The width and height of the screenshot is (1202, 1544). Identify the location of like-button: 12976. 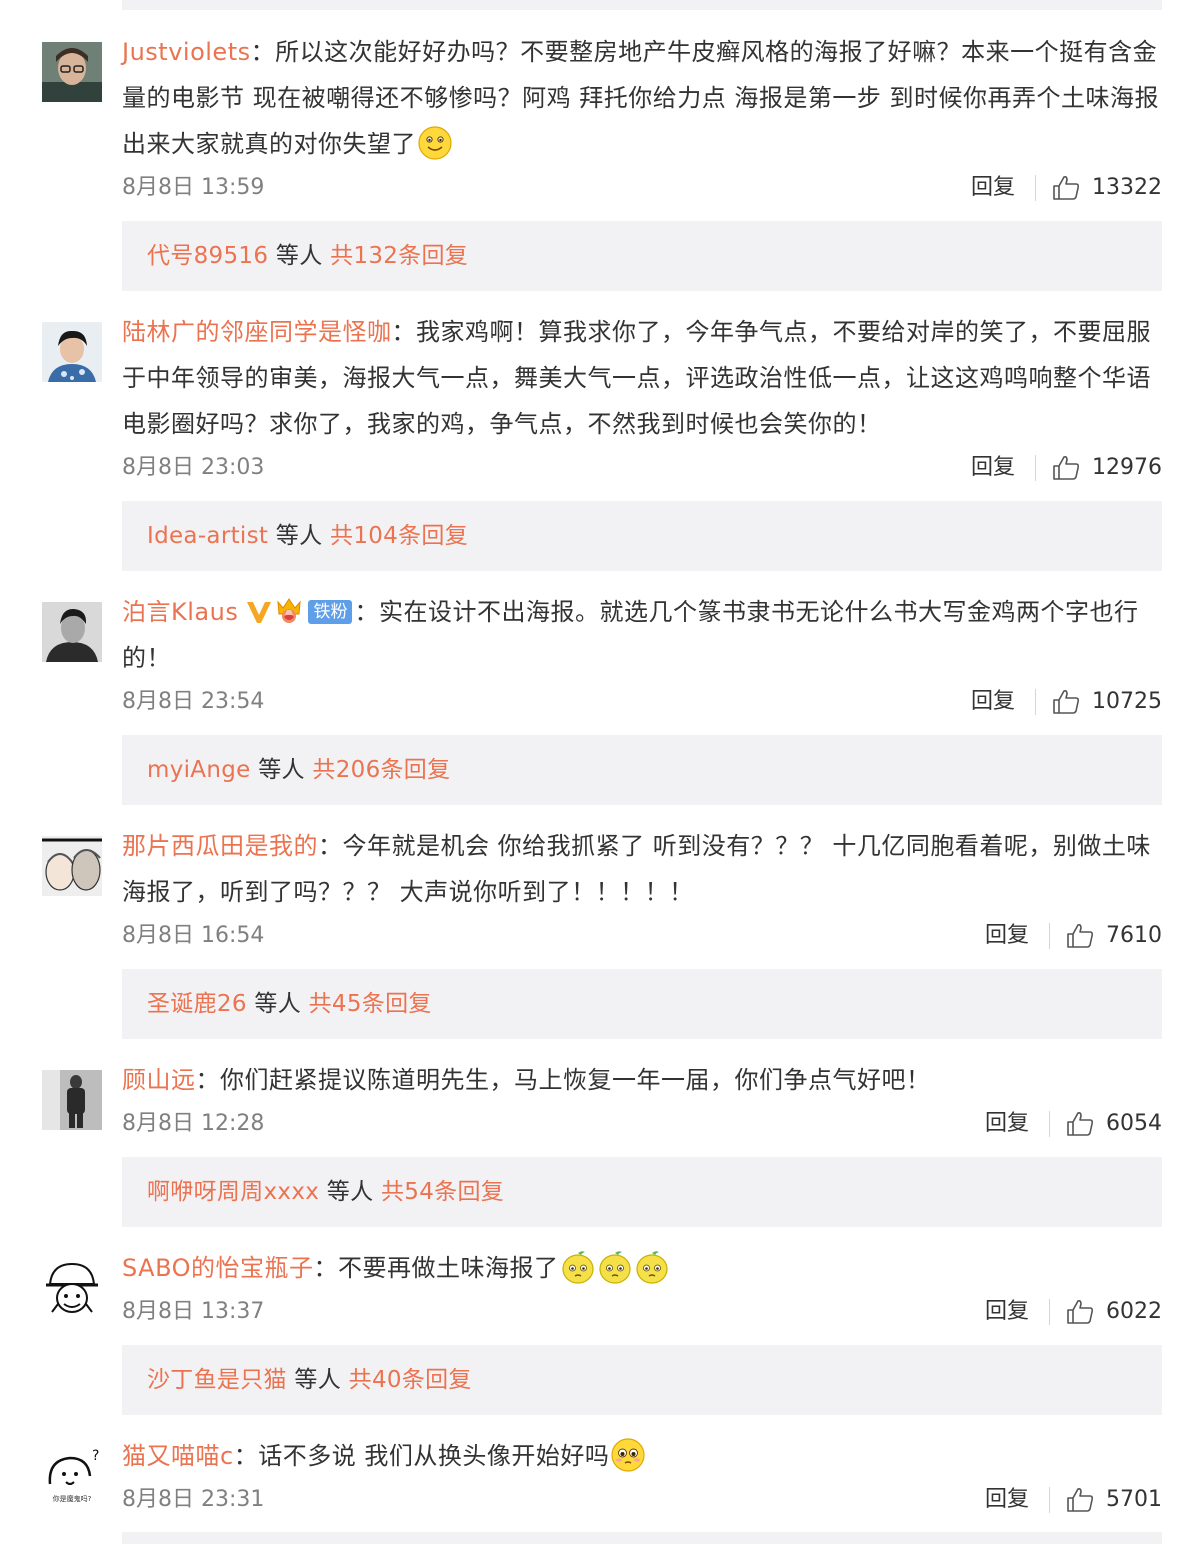
(1107, 468).